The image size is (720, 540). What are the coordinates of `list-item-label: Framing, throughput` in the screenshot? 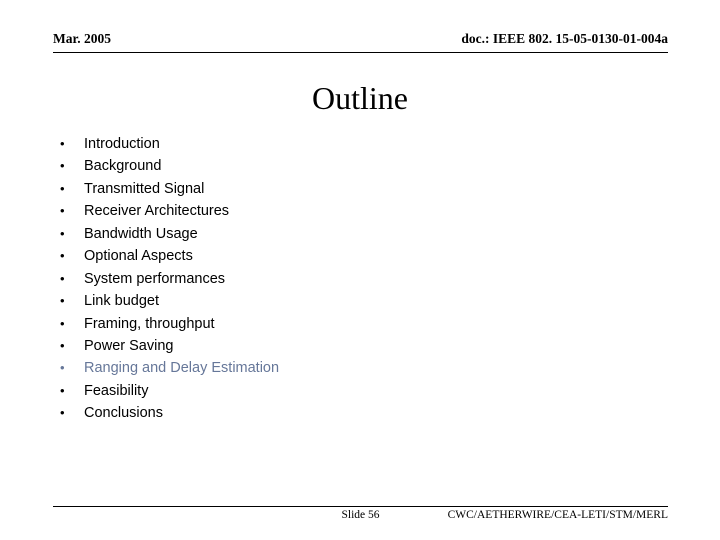 It's located at (149, 323).